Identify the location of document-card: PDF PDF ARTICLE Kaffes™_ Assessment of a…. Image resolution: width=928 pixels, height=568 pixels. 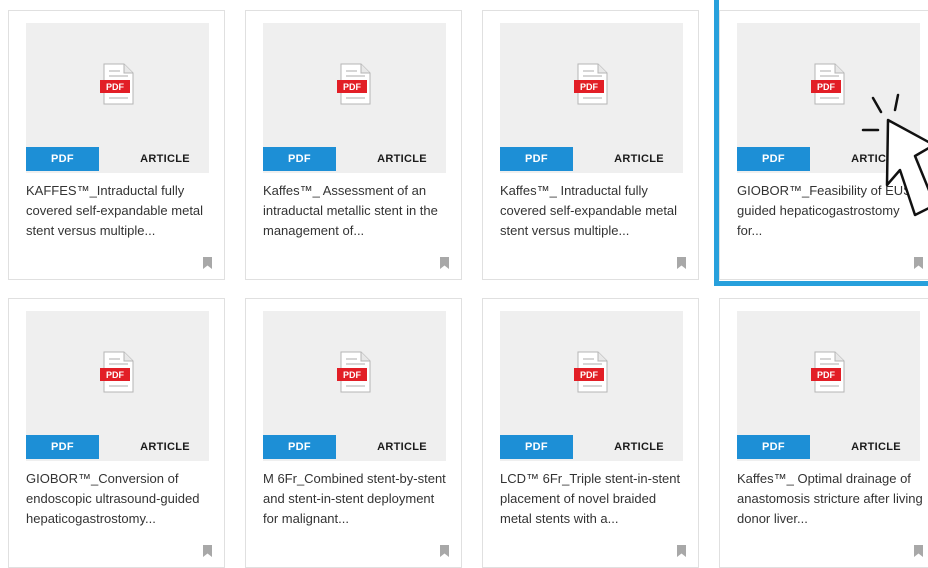
(353, 145).